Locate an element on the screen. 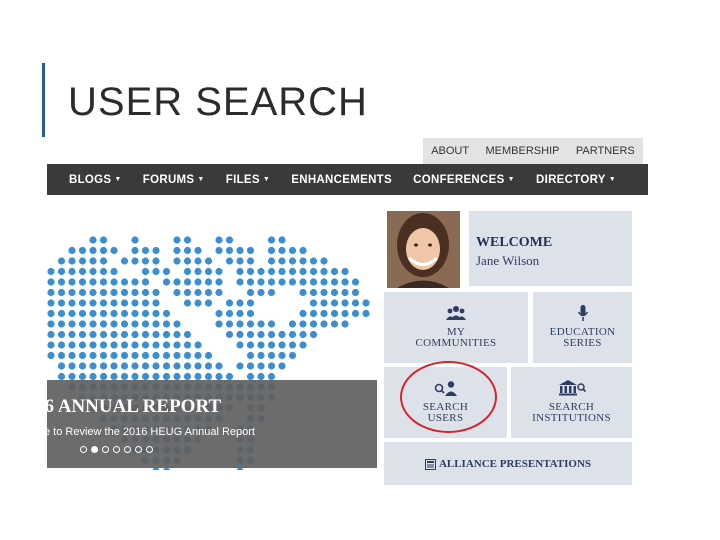  user-search-icon is located at coordinates (445, 388).